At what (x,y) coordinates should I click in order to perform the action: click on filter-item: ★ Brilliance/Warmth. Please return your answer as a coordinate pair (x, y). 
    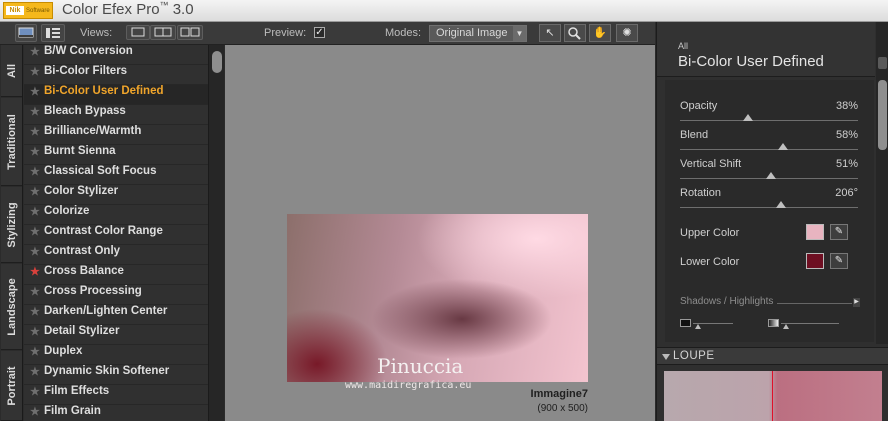
    Looking at the image, I should click on (116, 135).